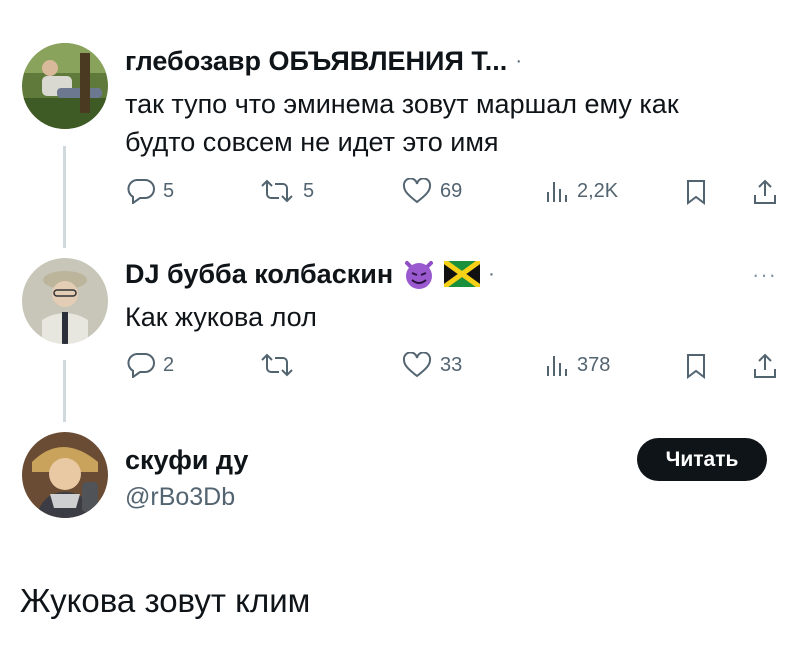 The width and height of the screenshot is (800, 653). I want to click on retweet-button: 5, so click(286, 191).